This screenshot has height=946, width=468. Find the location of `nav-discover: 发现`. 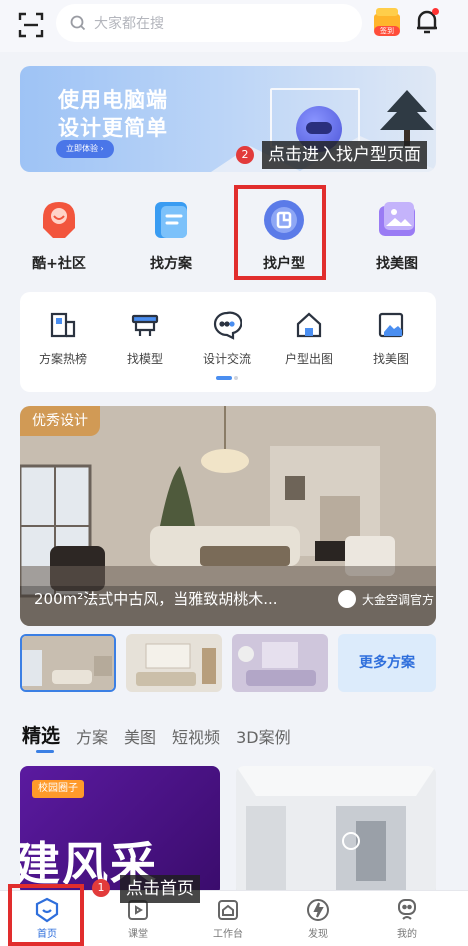

nav-discover: 发现 is located at coordinates (318, 918).